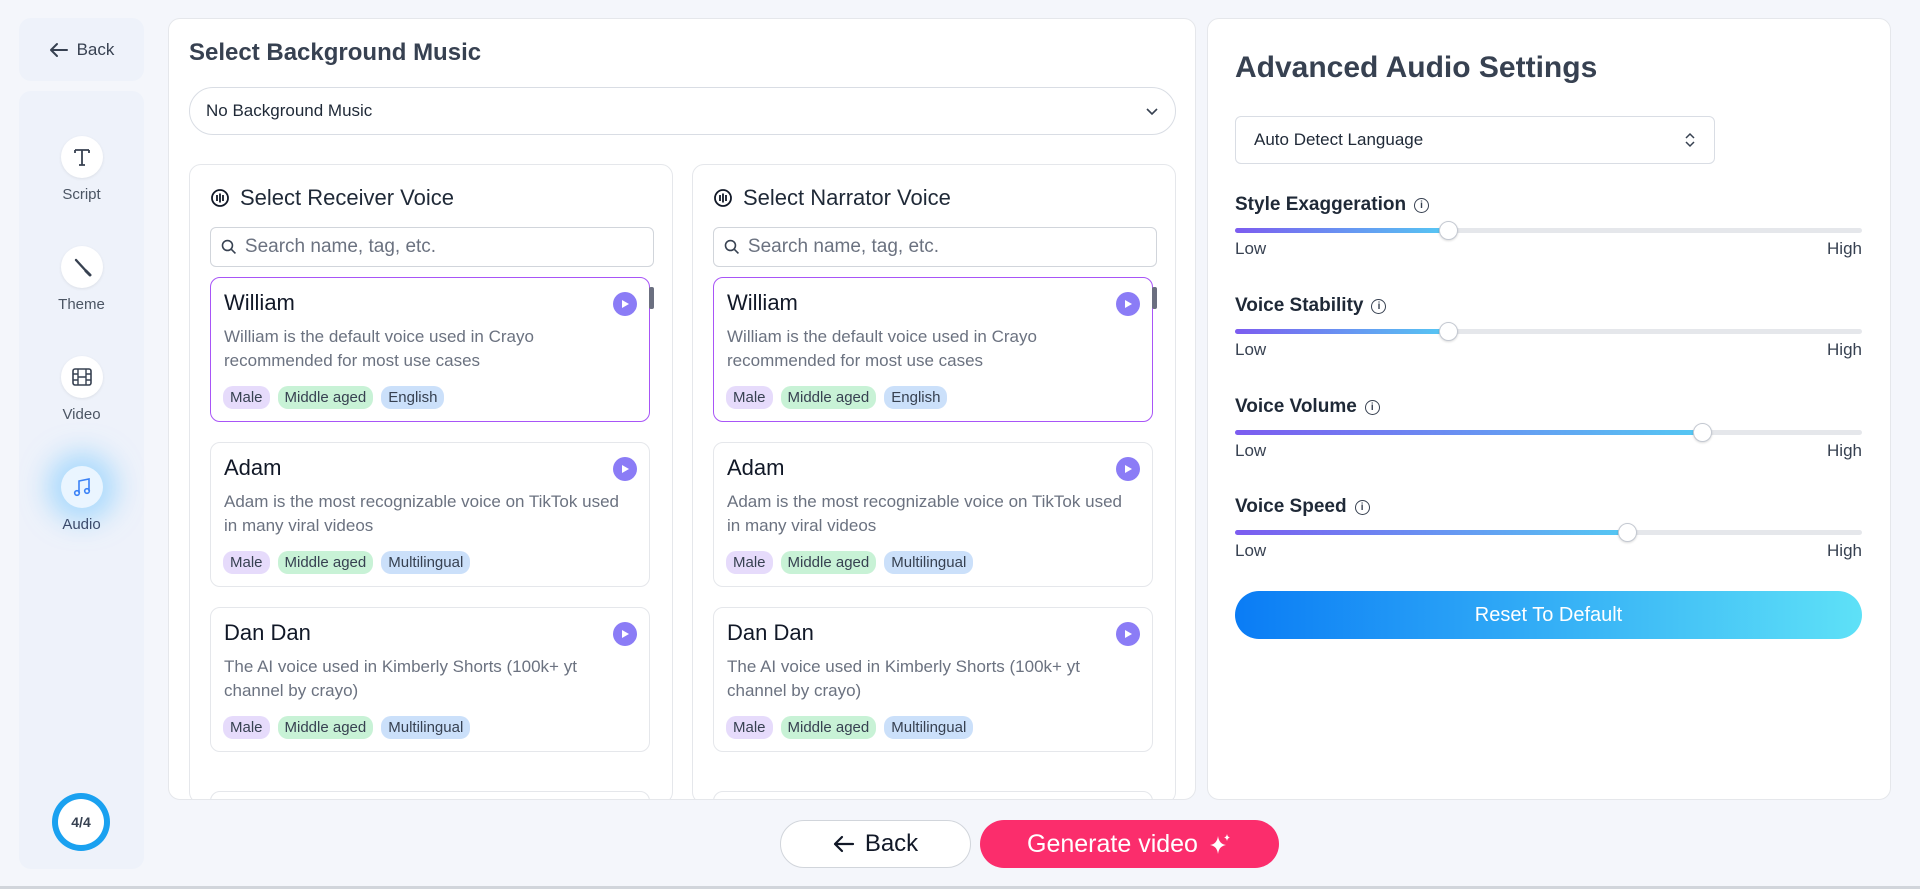 Image resolution: width=1920 pixels, height=889 pixels. What do you see at coordinates (682, 111) in the screenshot?
I see `background-music-select: No Background Music` at bounding box center [682, 111].